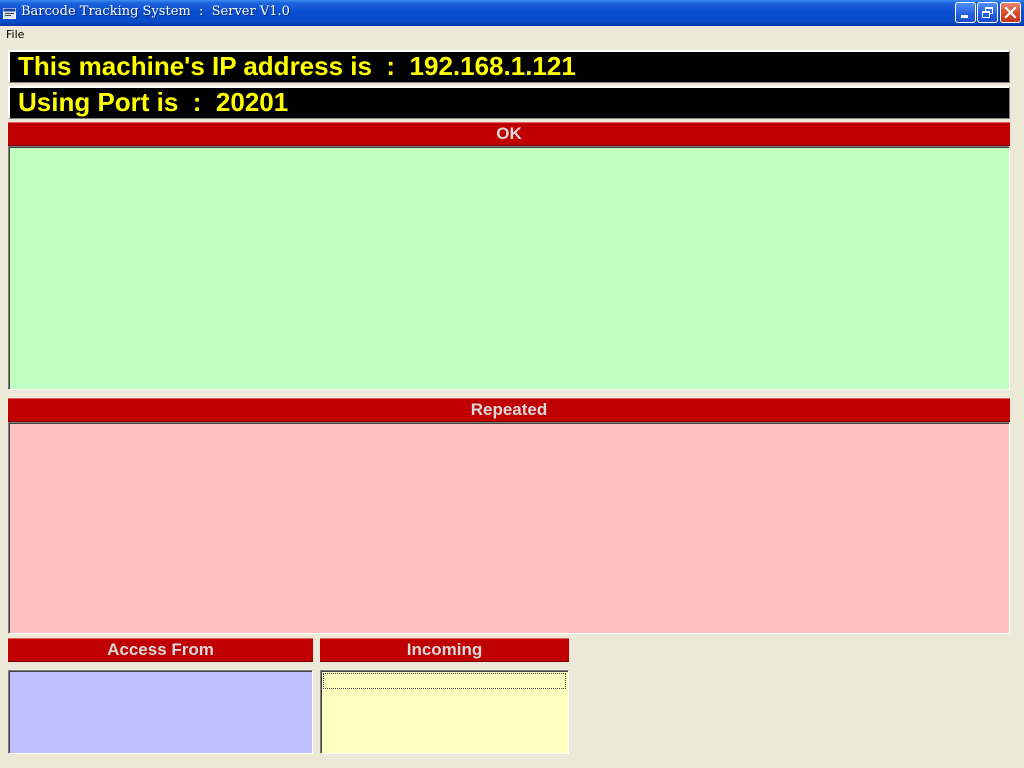 The height and width of the screenshot is (768, 1024). Describe the element at coordinates (155, 11) in the screenshot. I see `window-title: Barcode Tracking System : Server V1.0` at that location.